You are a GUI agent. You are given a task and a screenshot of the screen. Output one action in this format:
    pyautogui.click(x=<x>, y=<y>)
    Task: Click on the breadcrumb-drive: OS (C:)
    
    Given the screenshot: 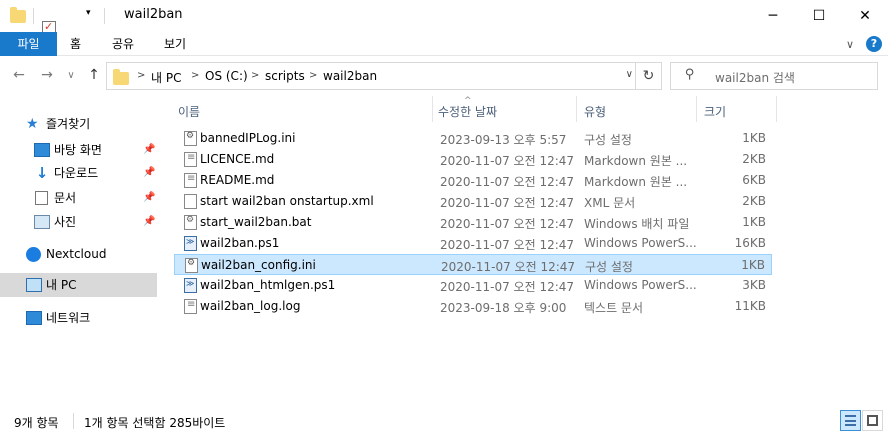 What is the action you would take?
    pyautogui.click(x=226, y=76)
    